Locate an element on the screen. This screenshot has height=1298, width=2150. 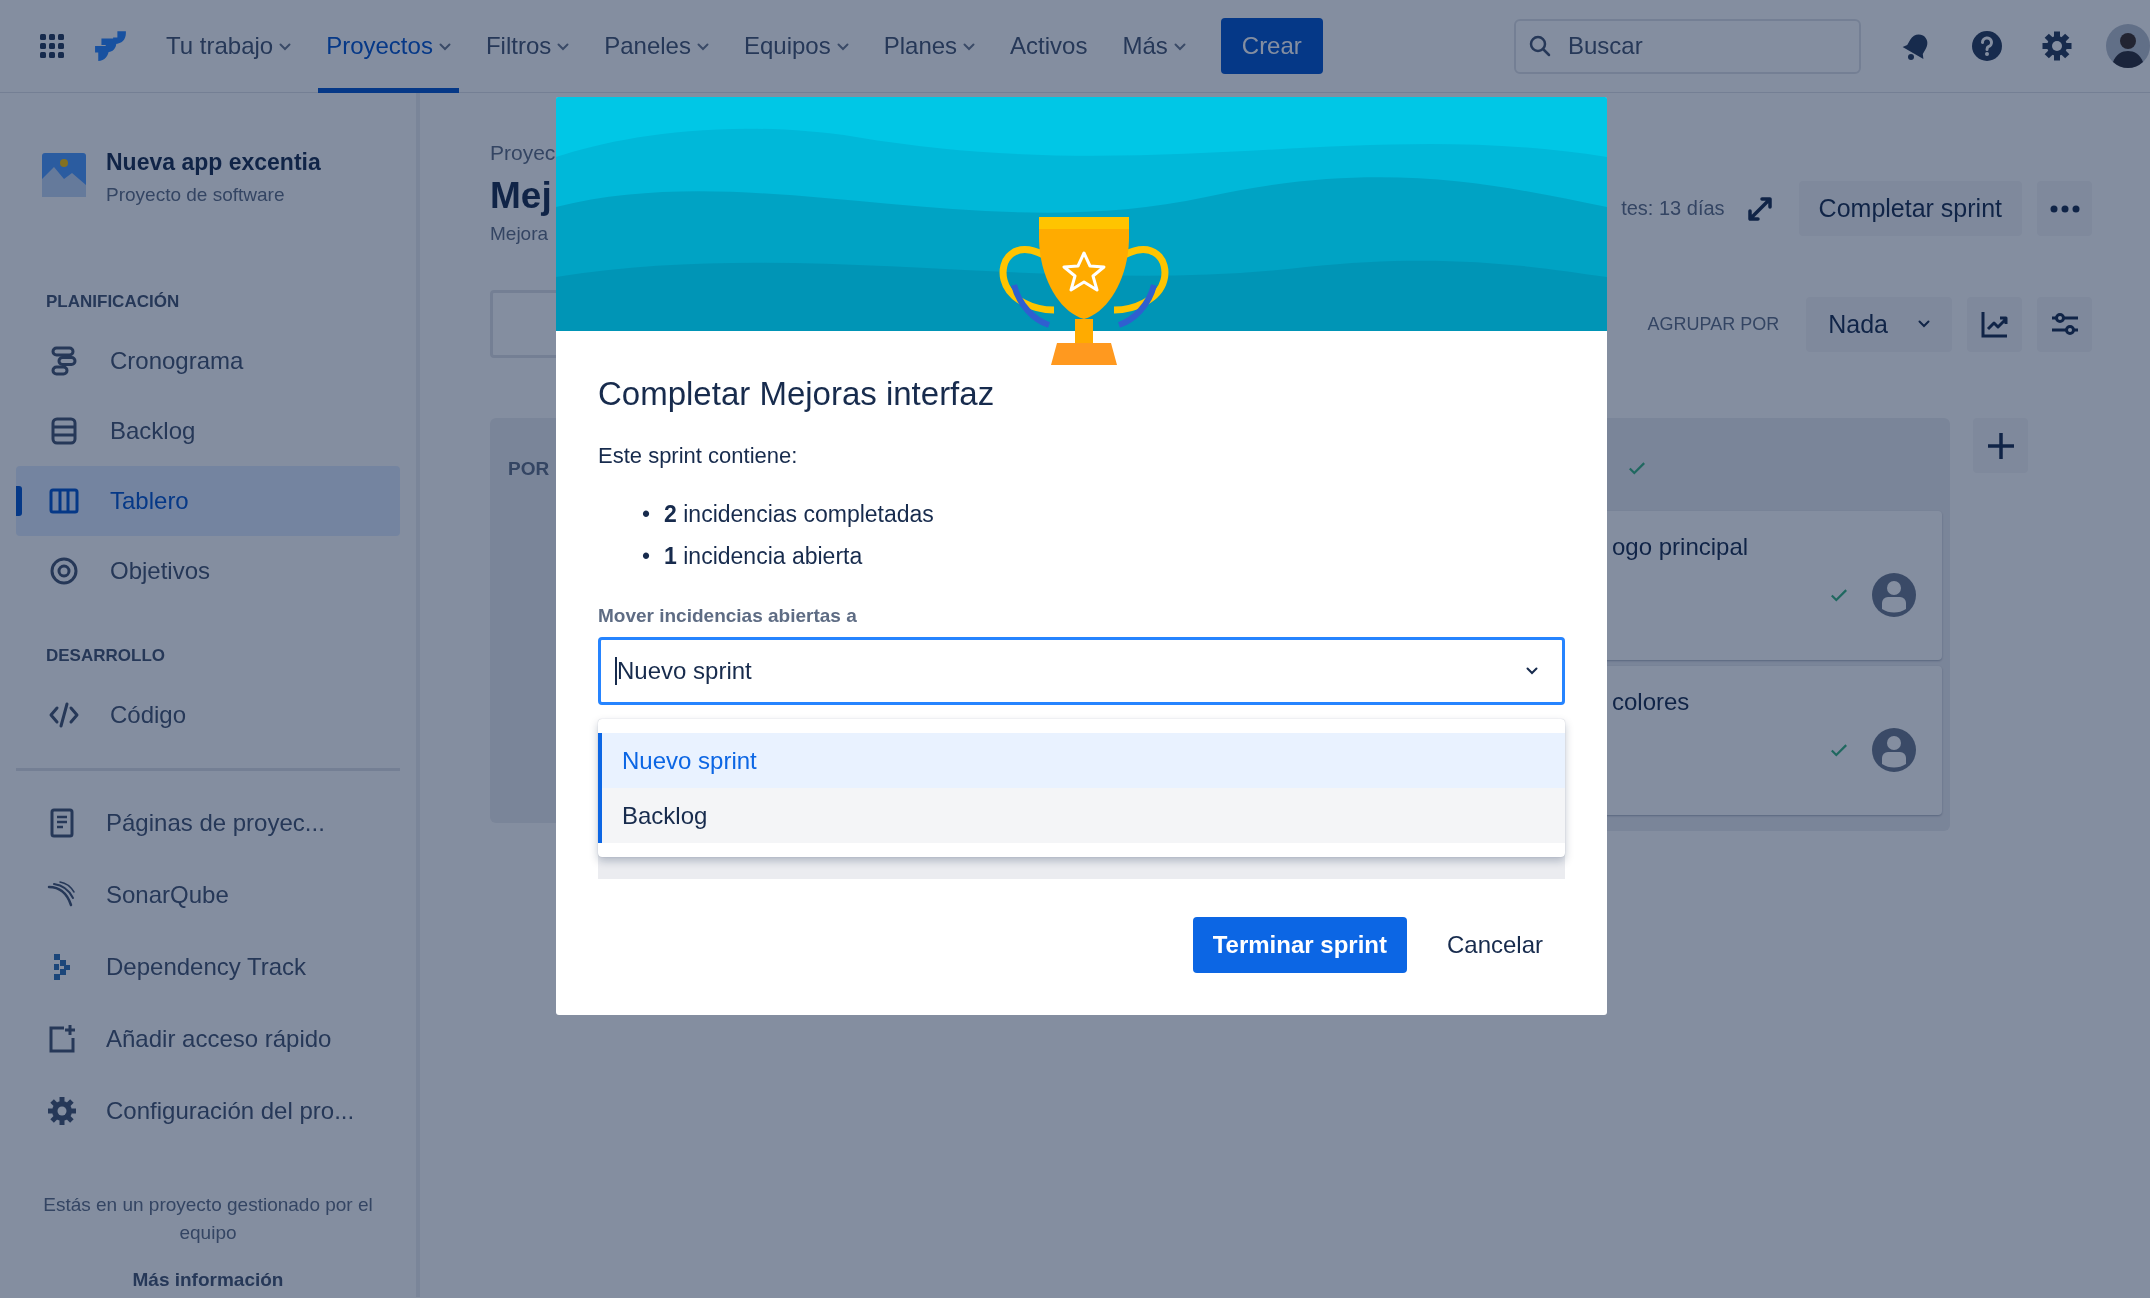
more-button is located at coordinates (2064, 208).